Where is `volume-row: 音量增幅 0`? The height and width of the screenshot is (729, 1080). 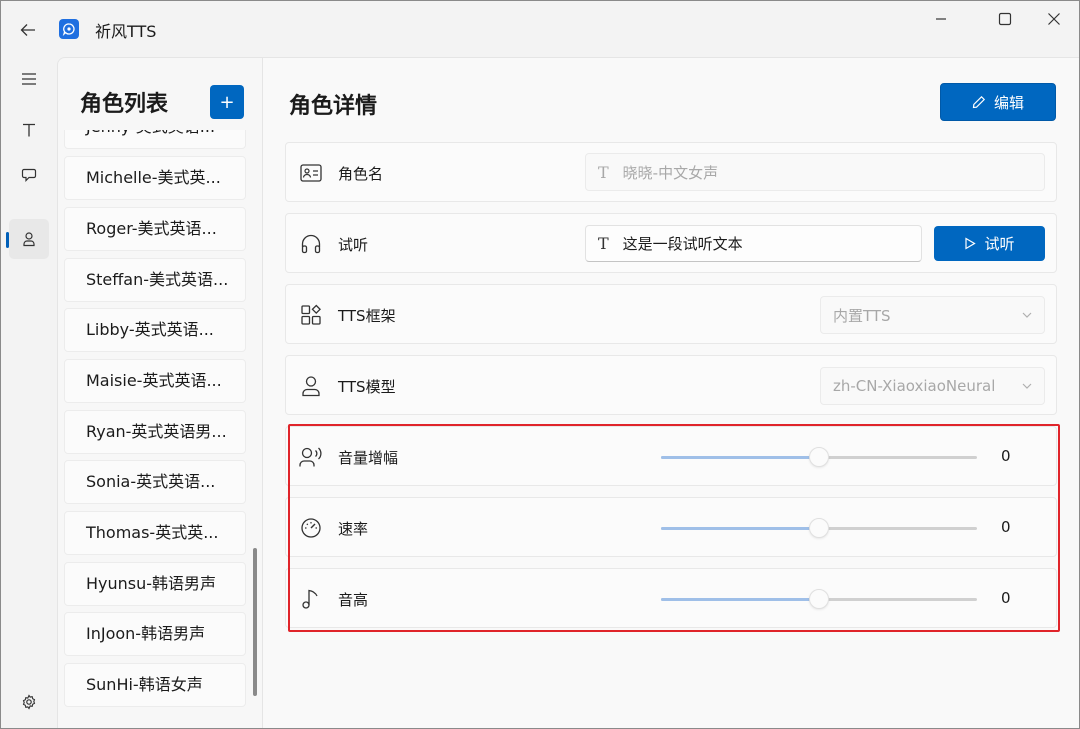 volume-row: 音量增幅 0 is located at coordinates (671, 456).